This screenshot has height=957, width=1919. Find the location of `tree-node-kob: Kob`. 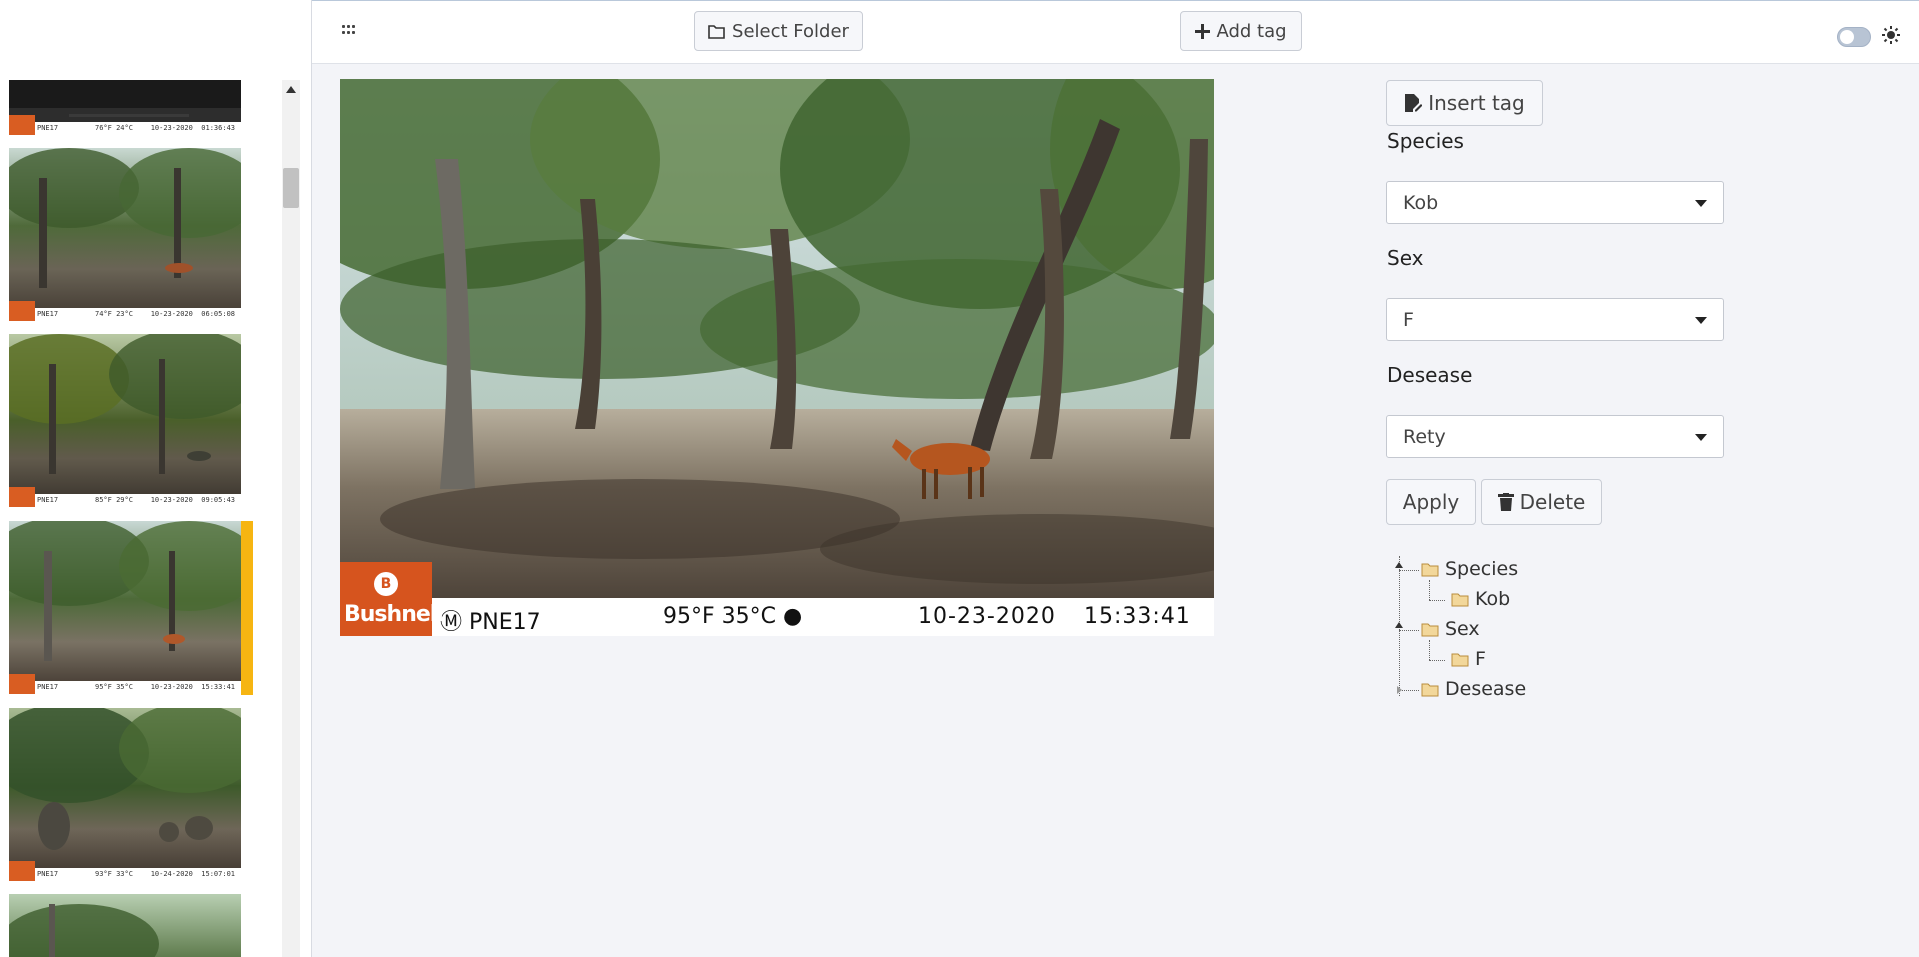

tree-node-kob: Kob is located at coordinates (1480, 599).